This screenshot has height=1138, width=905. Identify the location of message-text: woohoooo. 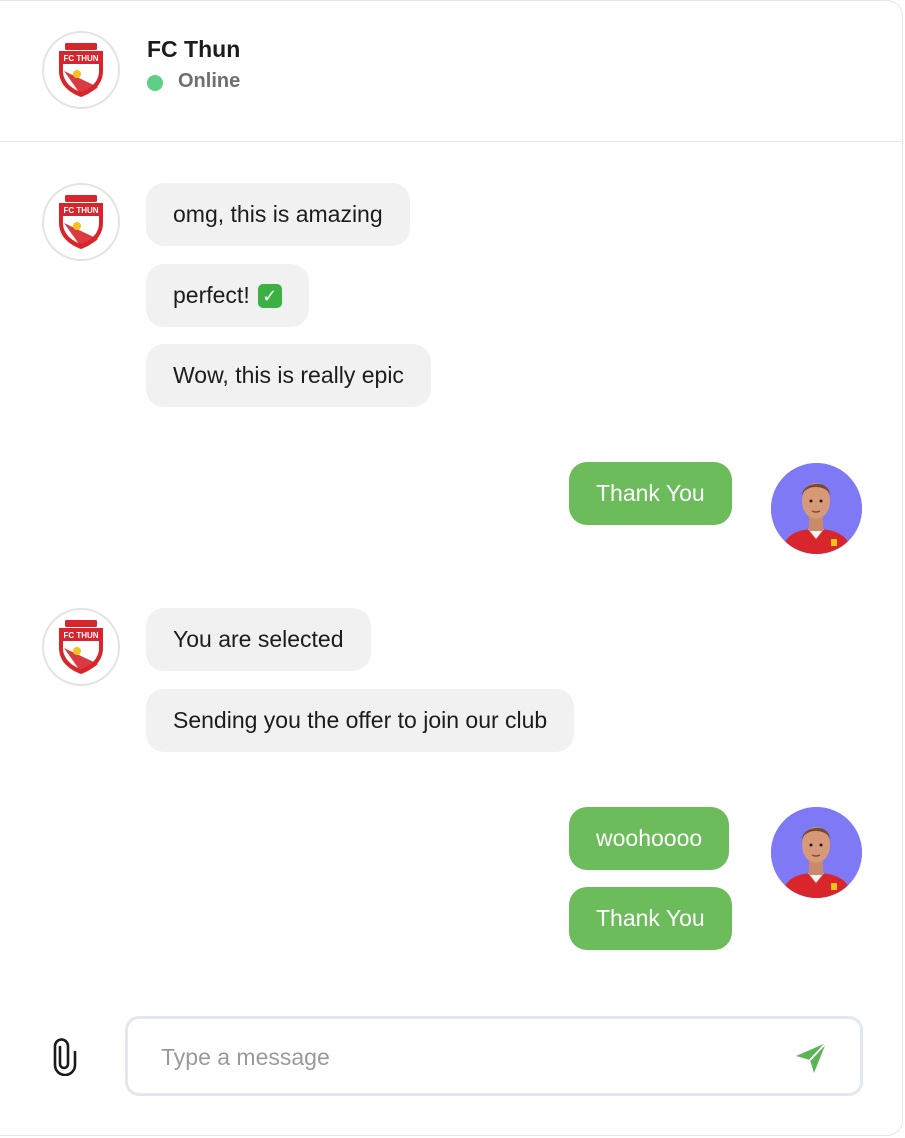
(649, 838).